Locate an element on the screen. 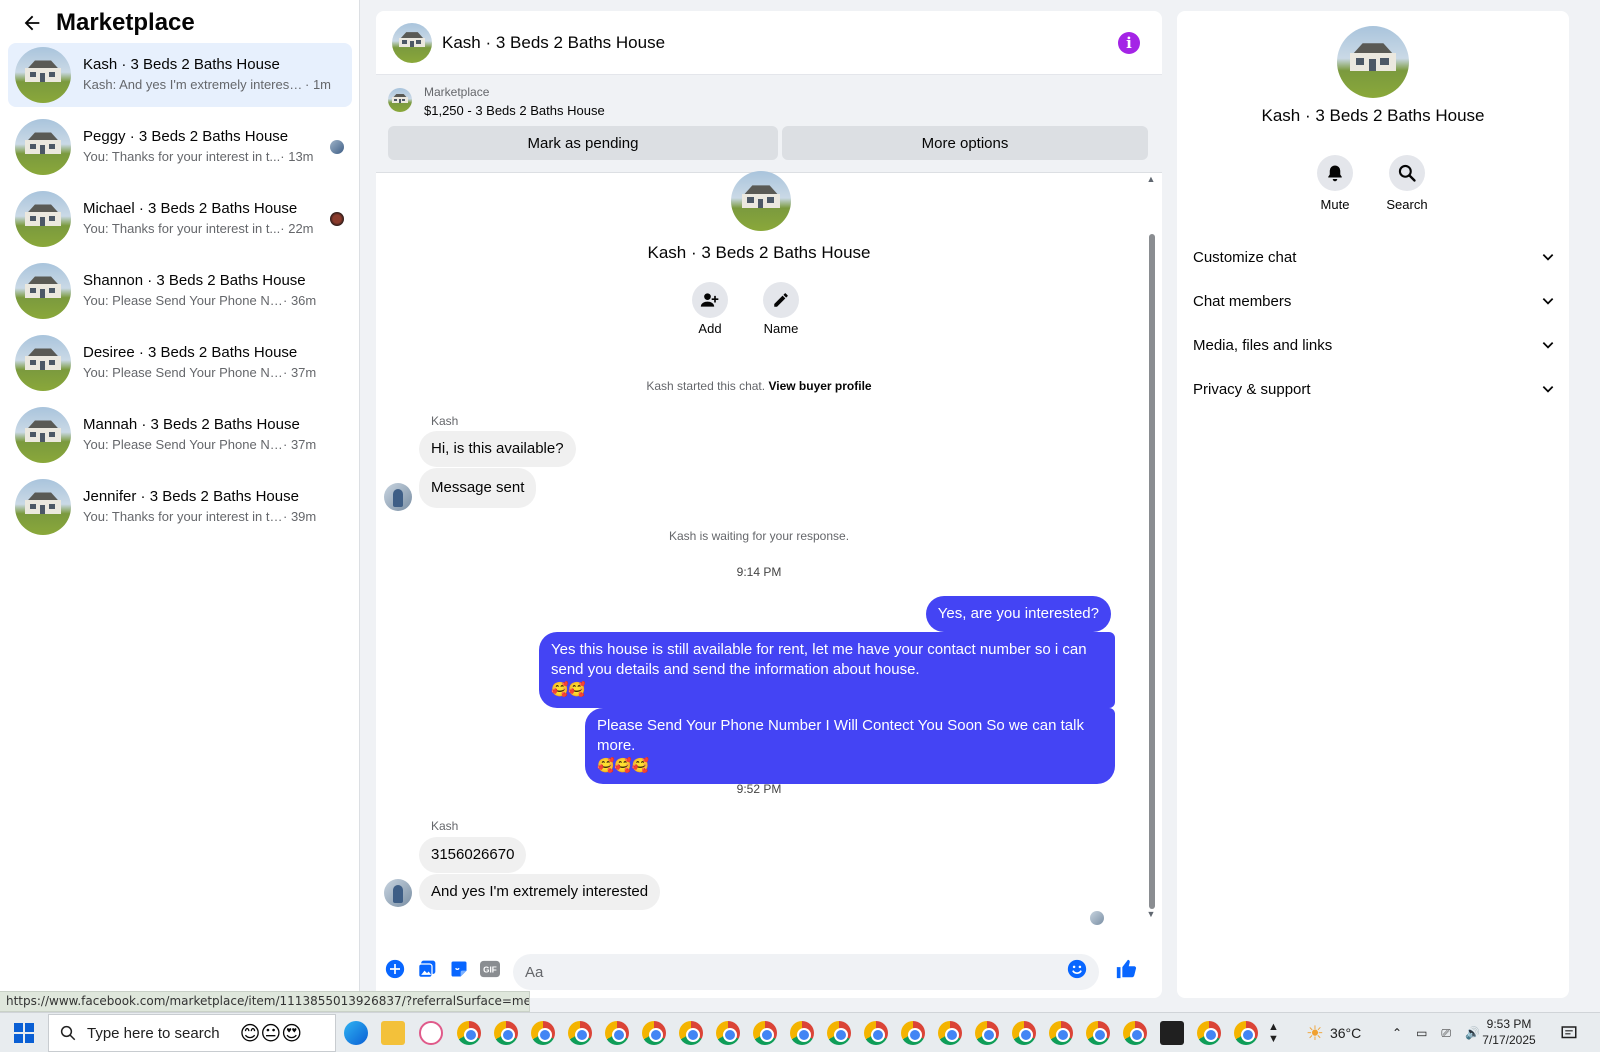 Image resolution: width=1600 pixels, height=1052 pixels. section-chat-members: Chat members is located at coordinates (1374, 301).